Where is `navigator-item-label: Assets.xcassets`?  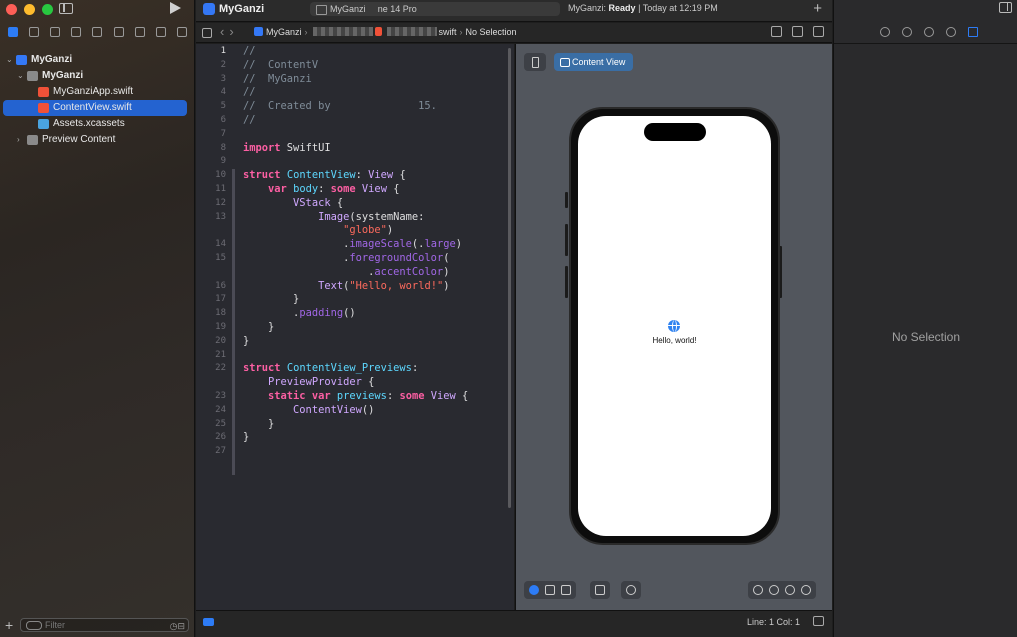 navigator-item-label: Assets.xcassets is located at coordinates (89, 123).